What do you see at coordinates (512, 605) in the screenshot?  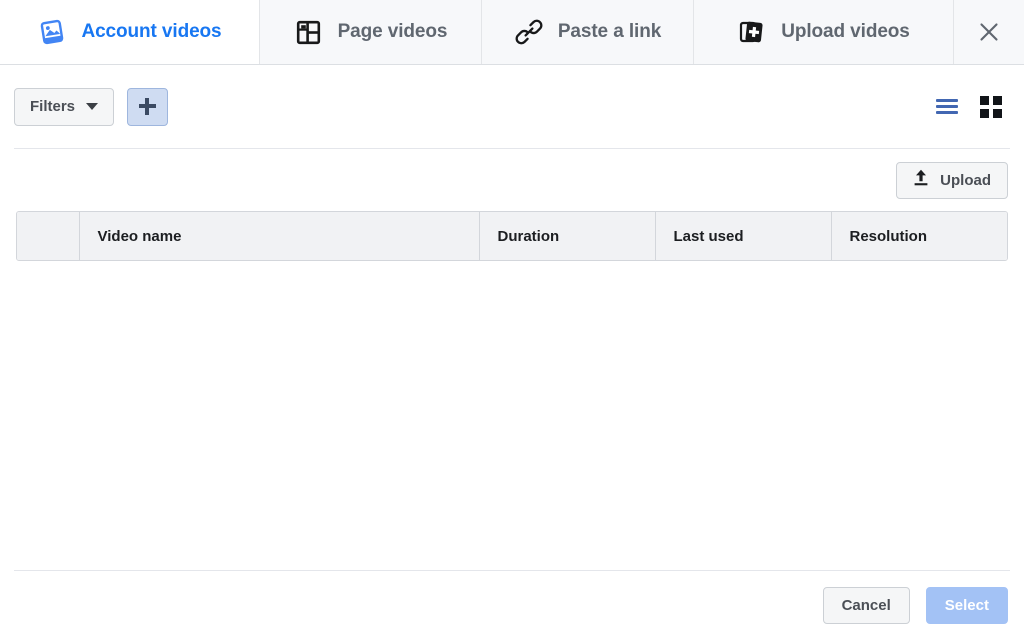 I see `dialog-footer: Cancel Select` at bounding box center [512, 605].